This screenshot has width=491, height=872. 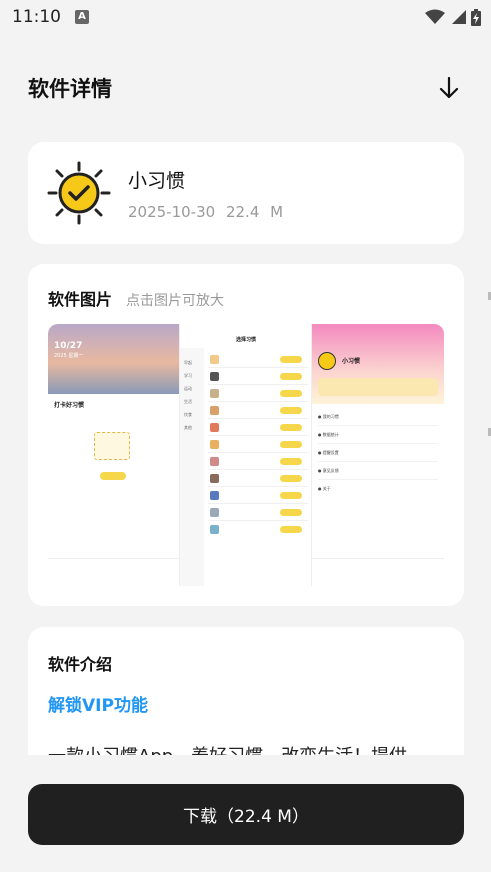 What do you see at coordinates (69, 356) in the screenshot?
I see `shot1-weekday: 2025 星期一` at bounding box center [69, 356].